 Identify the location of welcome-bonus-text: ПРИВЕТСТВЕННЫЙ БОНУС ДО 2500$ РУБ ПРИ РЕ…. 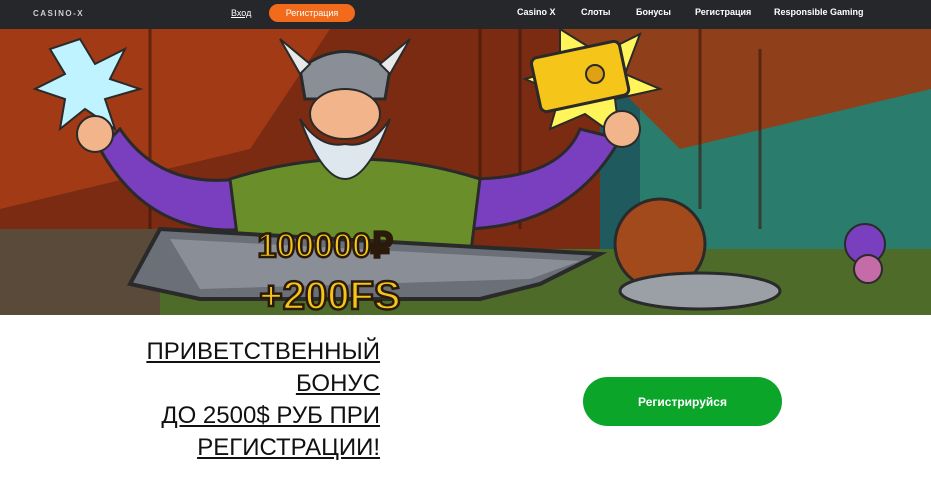
(230, 400).